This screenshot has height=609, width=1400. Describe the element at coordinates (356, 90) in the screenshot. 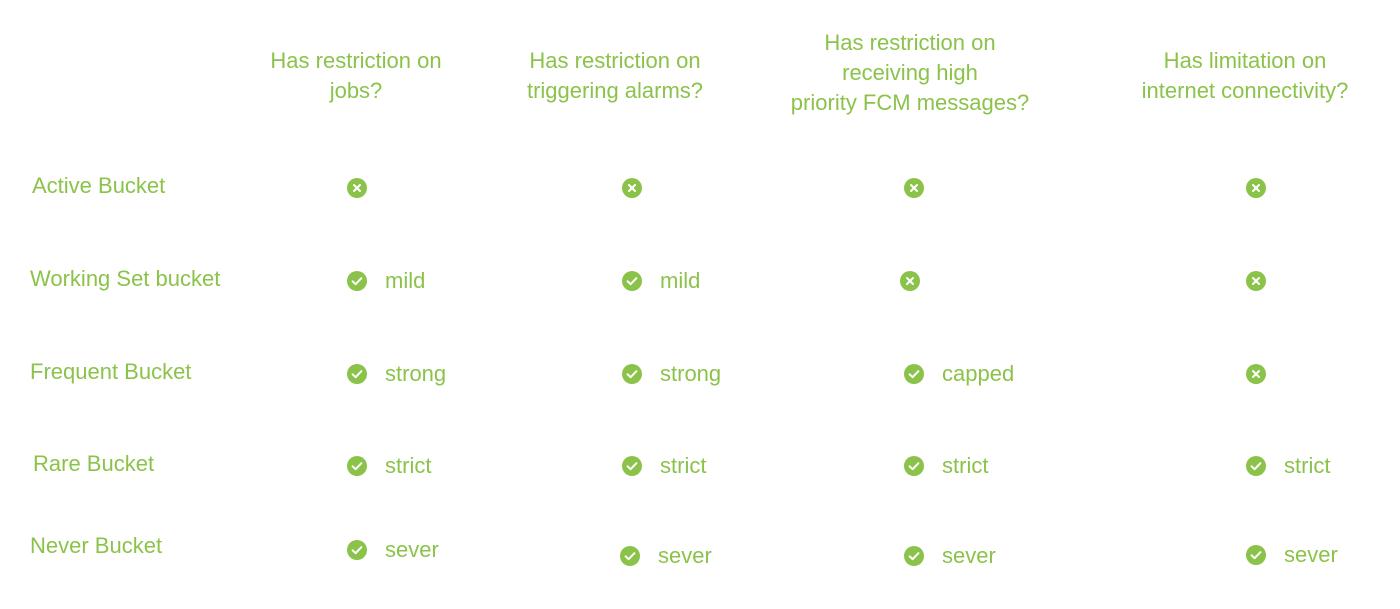

I see `column-header-line: jobs?` at that location.